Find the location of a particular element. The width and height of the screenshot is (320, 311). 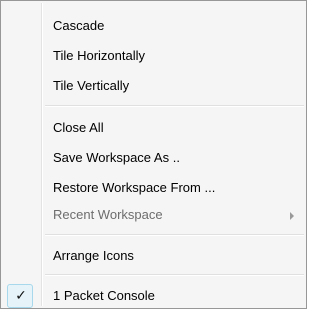

menu-item-label: Cascade is located at coordinates (79, 25).